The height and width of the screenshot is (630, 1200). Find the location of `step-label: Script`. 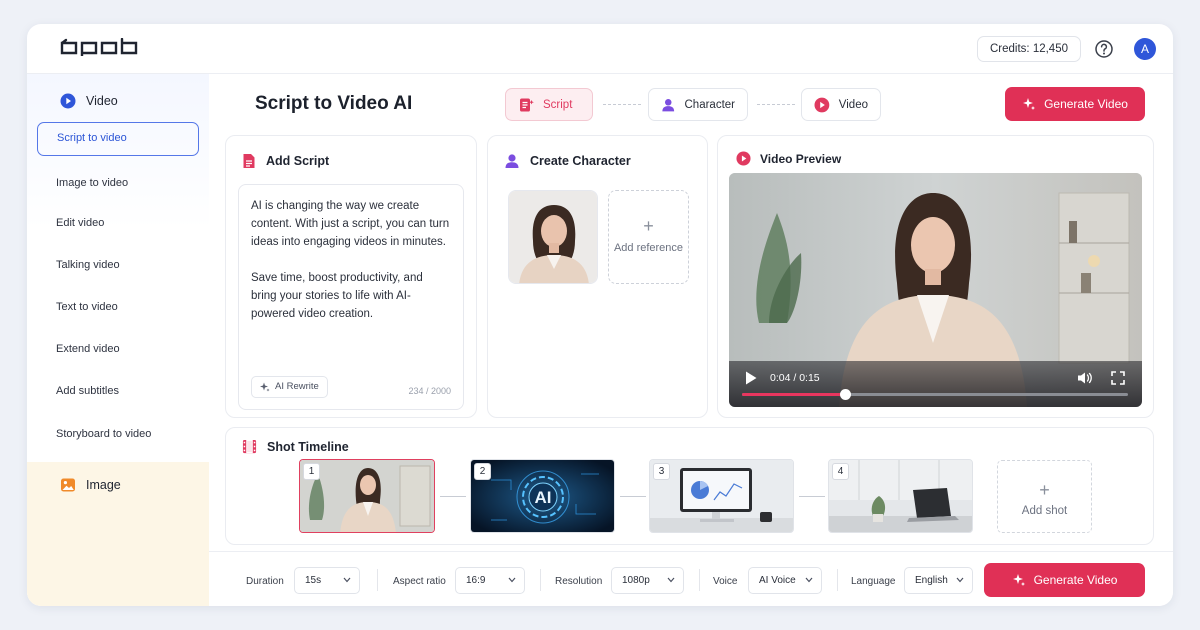

step-label: Script is located at coordinates (558, 104).